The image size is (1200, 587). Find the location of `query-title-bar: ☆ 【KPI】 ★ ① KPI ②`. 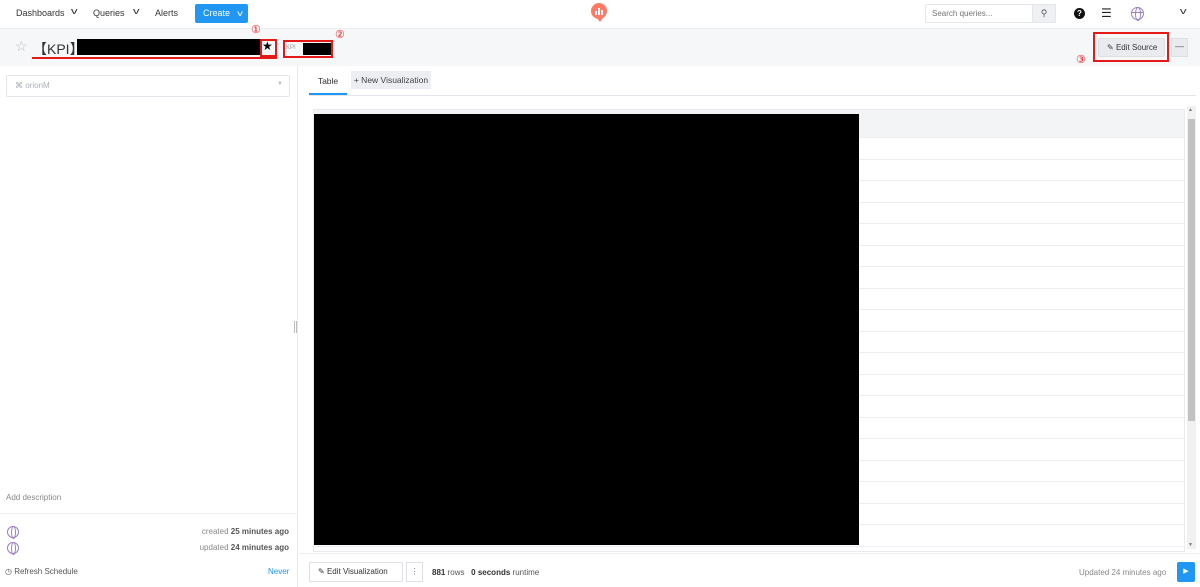

query-title-bar: ☆ 【KPI】 ★ ① KPI ② is located at coordinates (600, 45).